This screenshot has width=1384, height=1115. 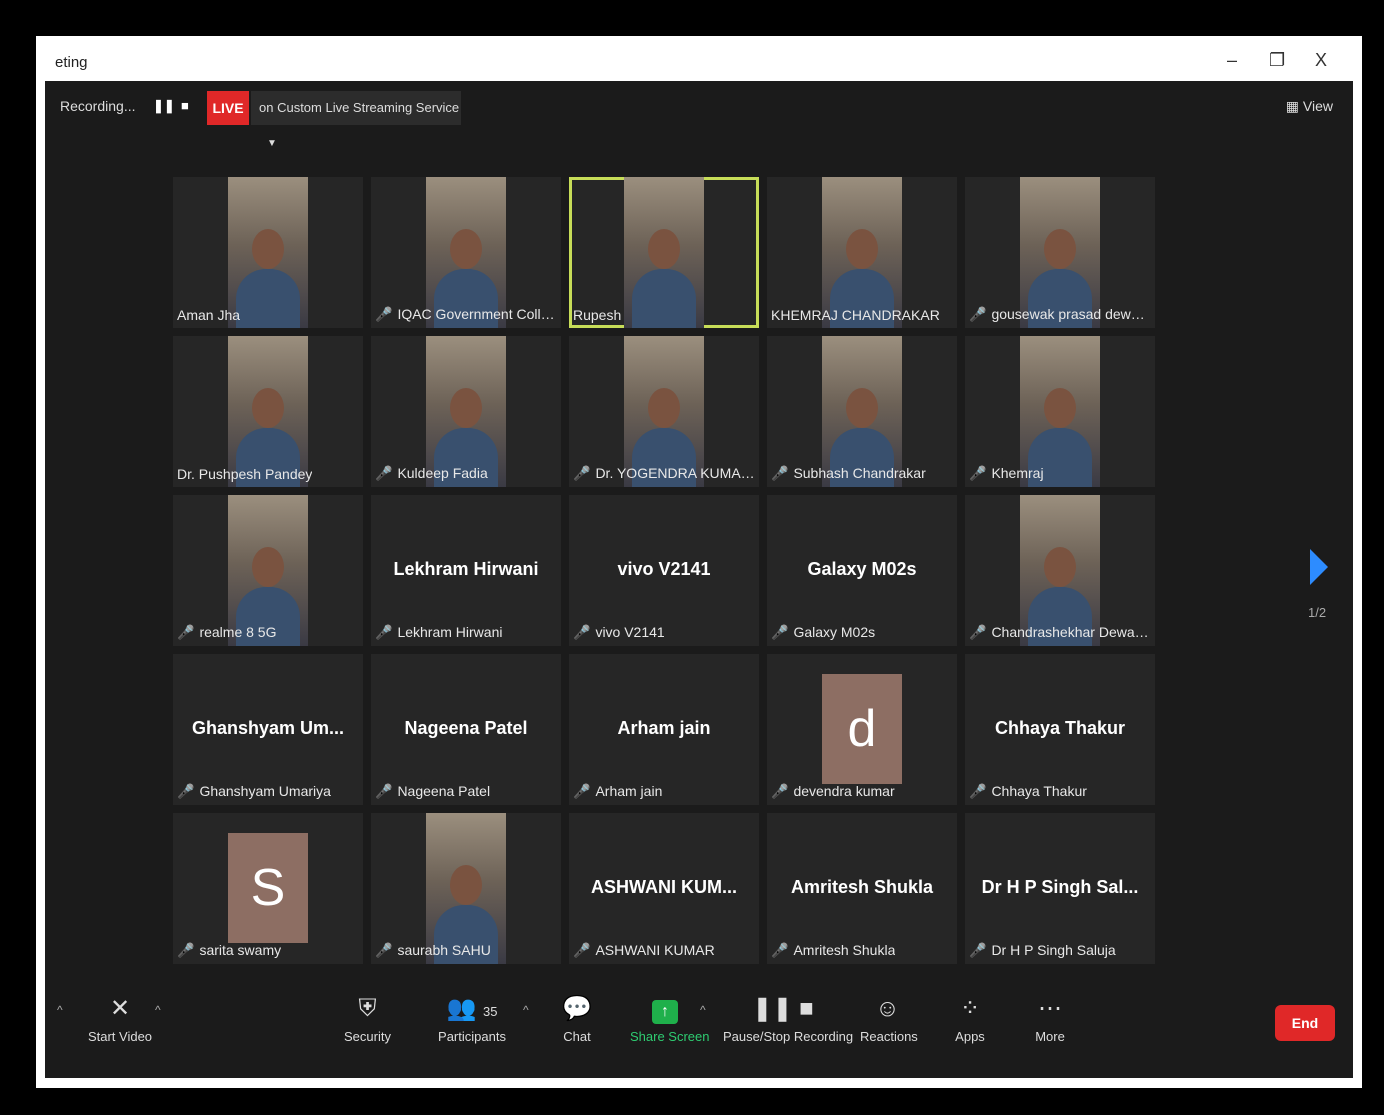 I want to click on participant-tile: 🎤 Chandrashekhar Dewangan, so click(x=1060, y=570).